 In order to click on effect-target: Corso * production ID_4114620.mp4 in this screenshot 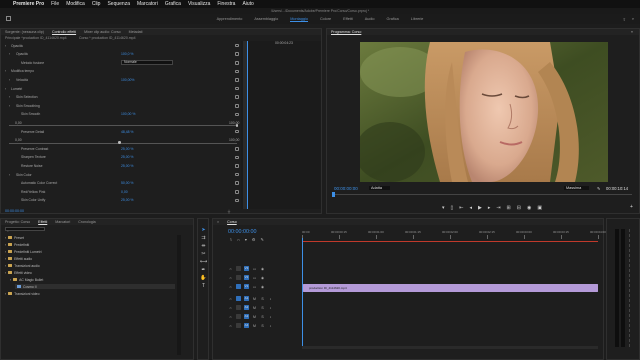, I will do `click(107, 38)`.